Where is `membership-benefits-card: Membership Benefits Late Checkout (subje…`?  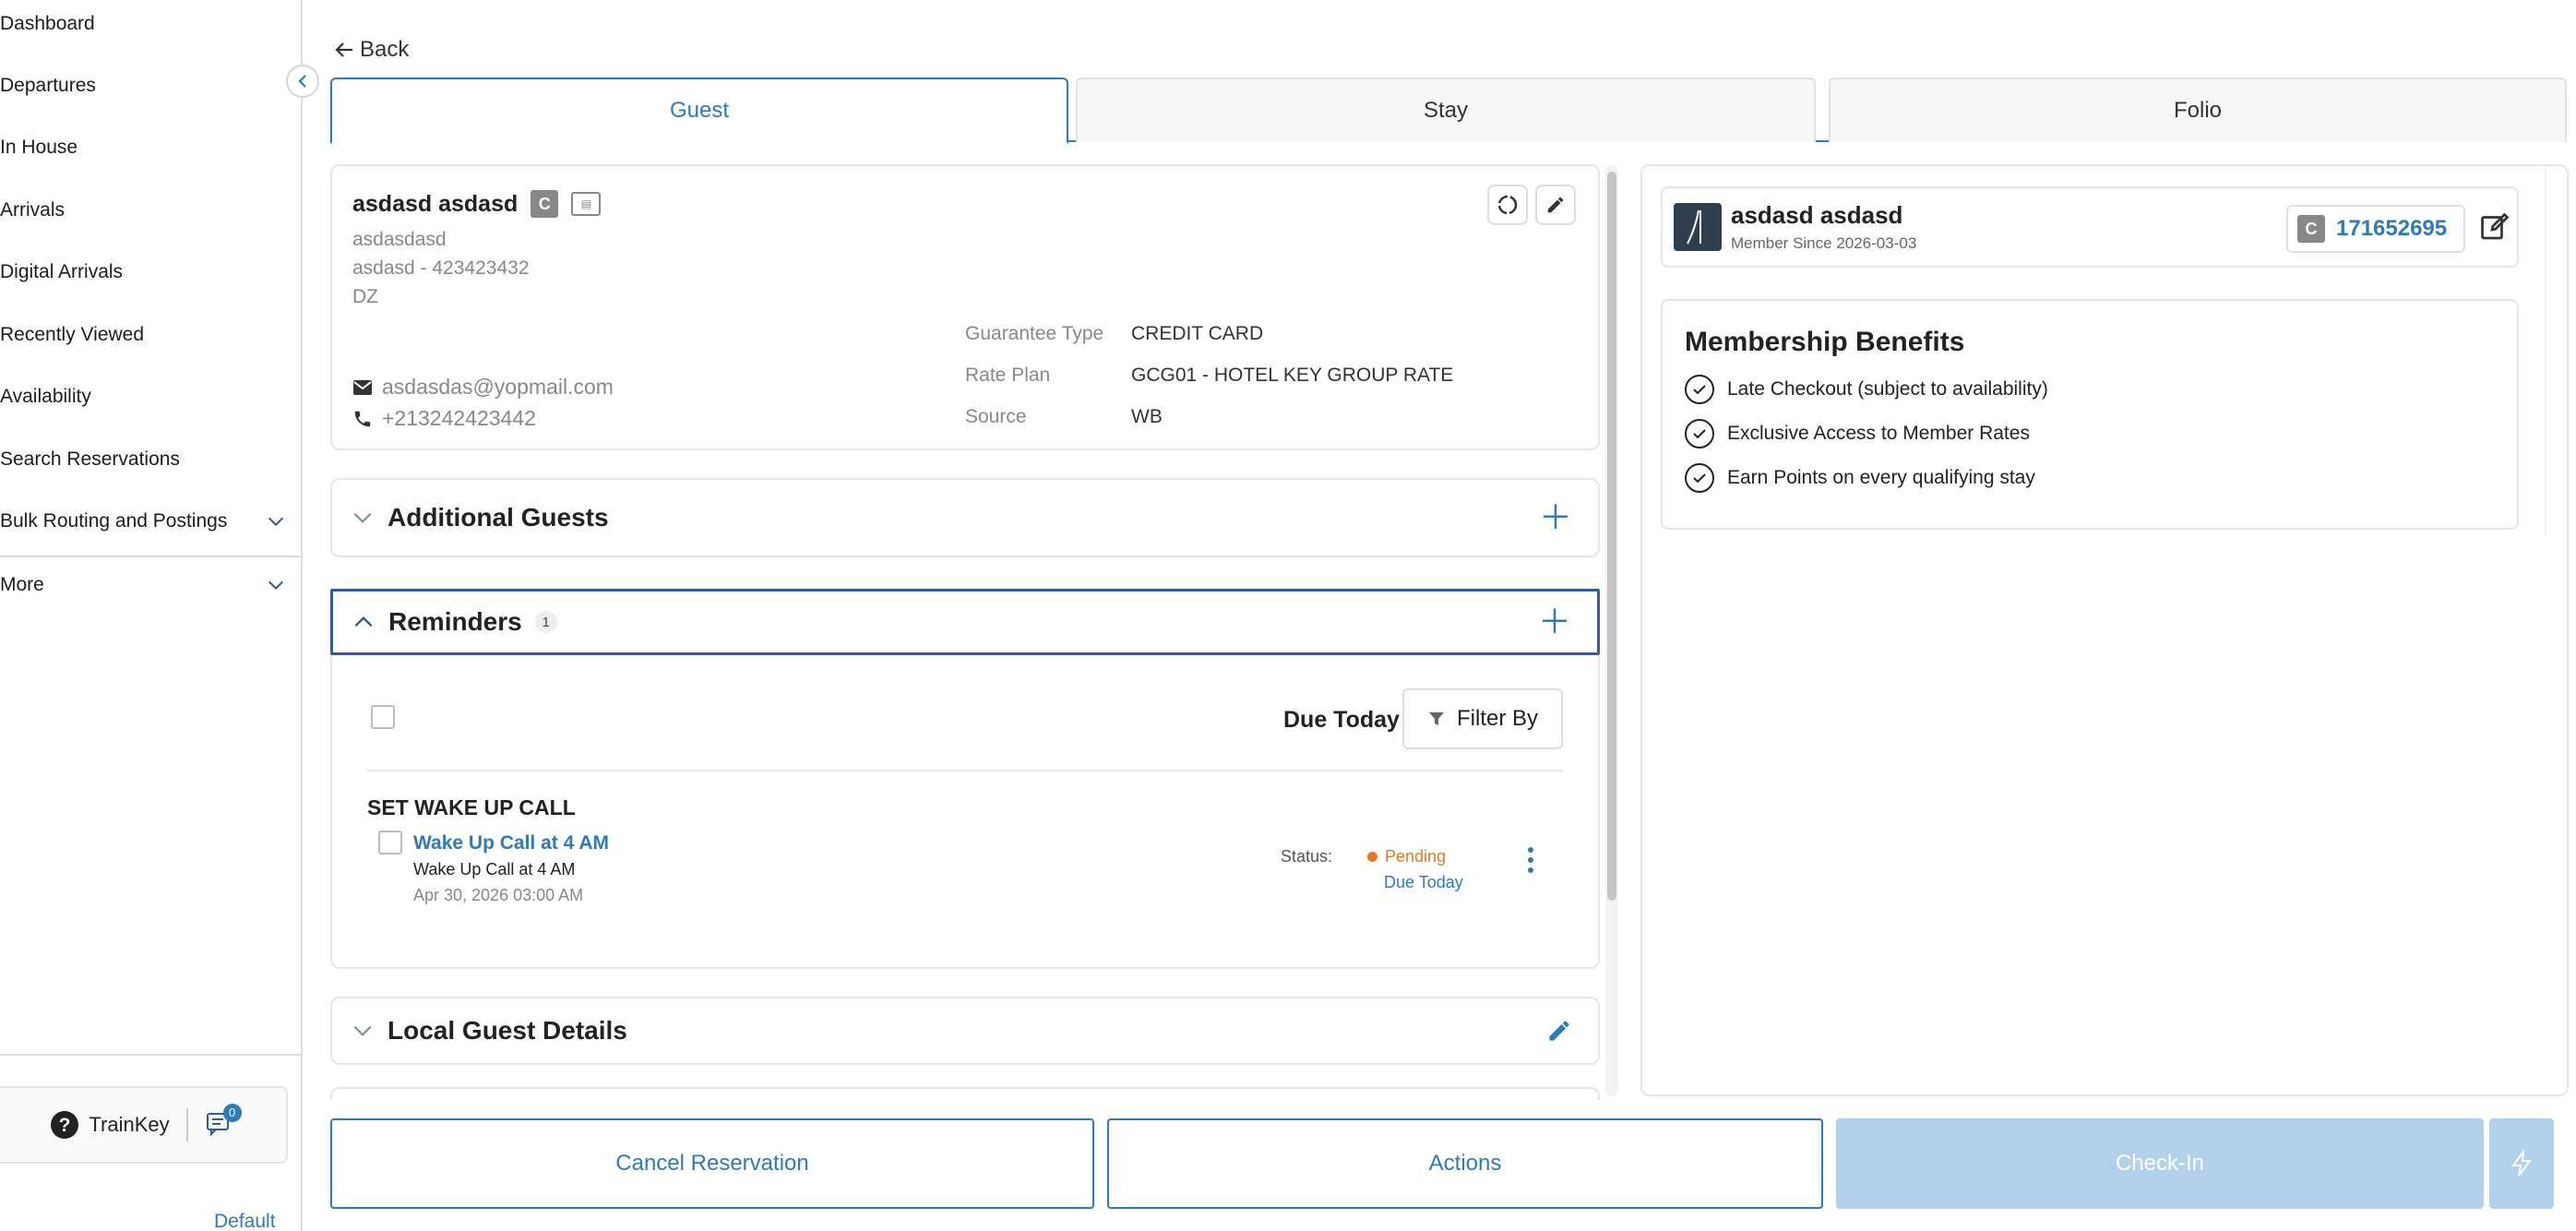 membership-benefits-card: Membership Benefits Late Checkout (subje… is located at coordinates (2090, 414).